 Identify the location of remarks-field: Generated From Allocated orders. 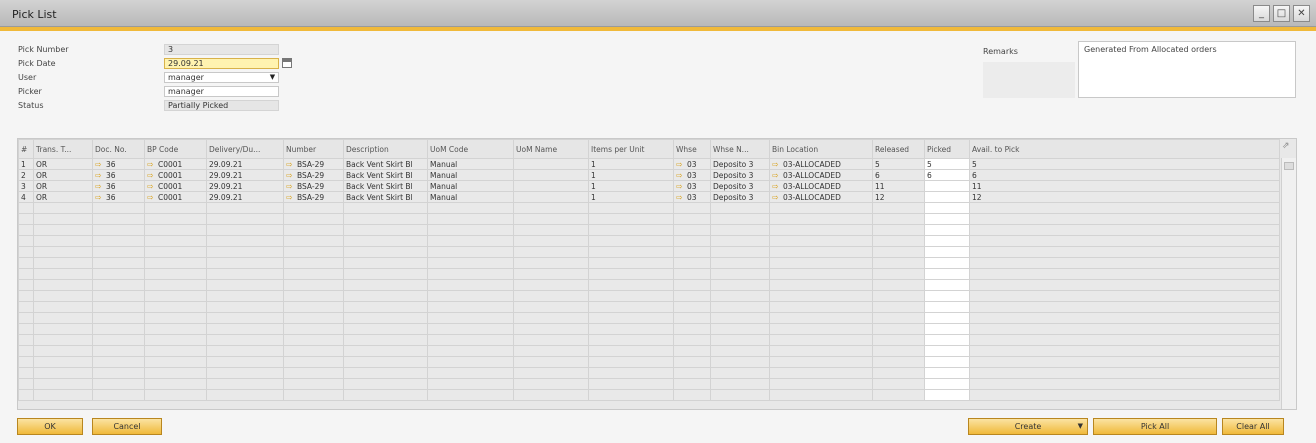
(1187, 69).